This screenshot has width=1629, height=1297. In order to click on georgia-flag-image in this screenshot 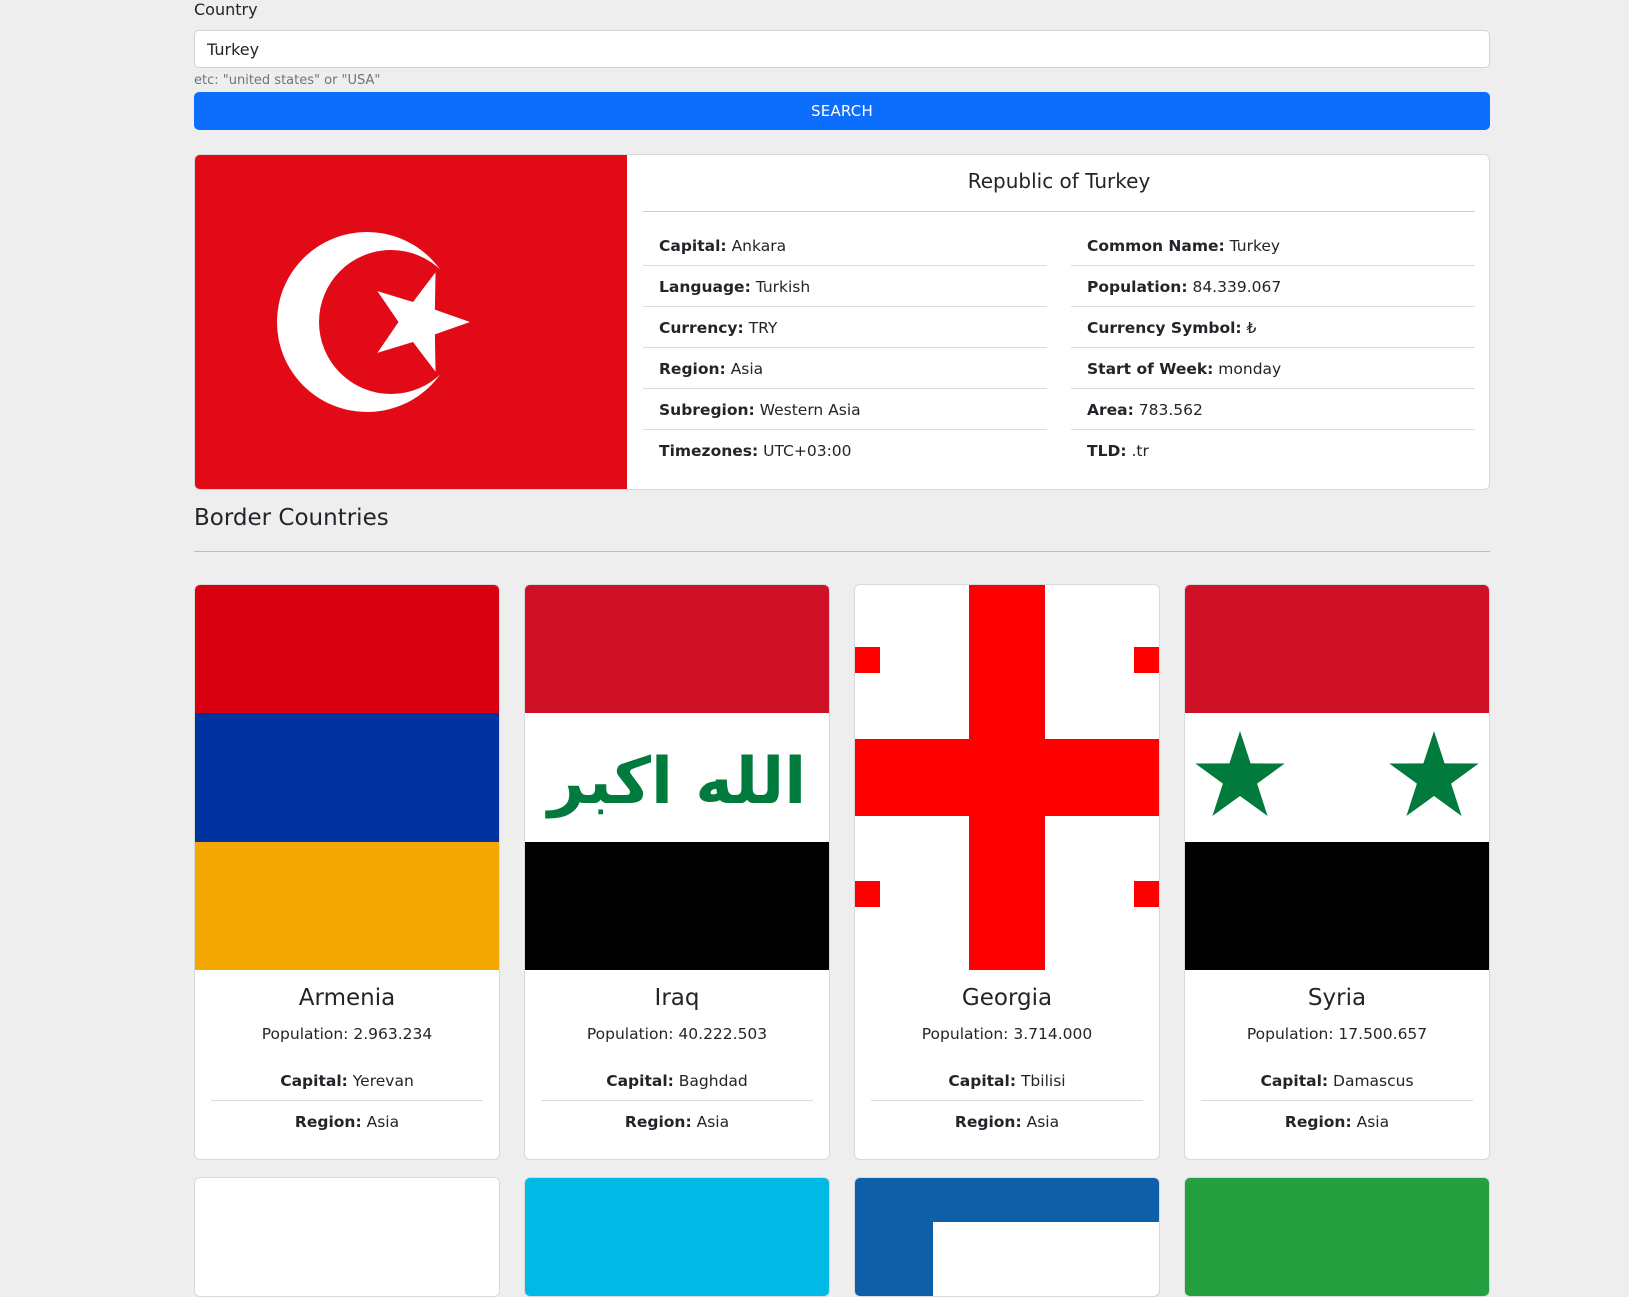, I will do `click(1007, 777)`.